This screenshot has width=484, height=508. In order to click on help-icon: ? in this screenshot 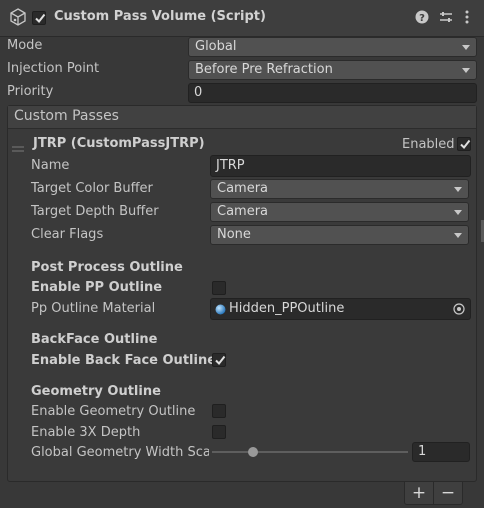, I will do `click(422, 19)`.